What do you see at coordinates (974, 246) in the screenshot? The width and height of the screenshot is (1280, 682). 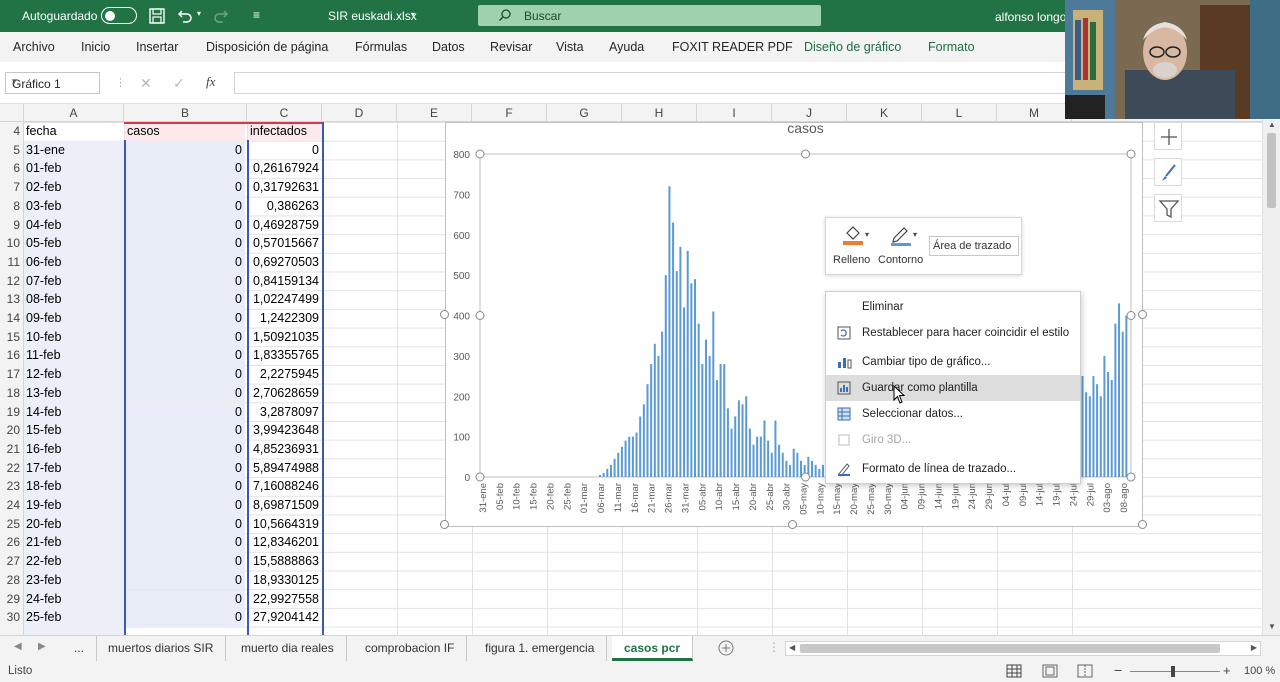 I see `chart-element-select: Área de trazado` at bounding box center [974, 246].